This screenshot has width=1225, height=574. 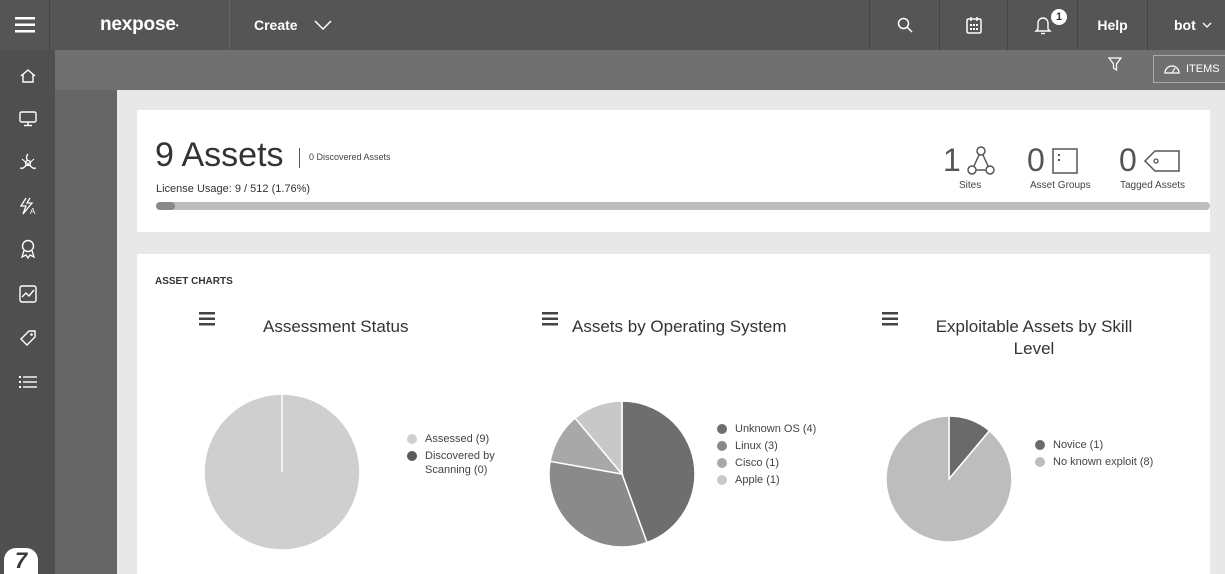 What do you see at coordinates (28, 119) in the screenshot?
I see `sidebar-item-assets` at bounding box center [28, 119].